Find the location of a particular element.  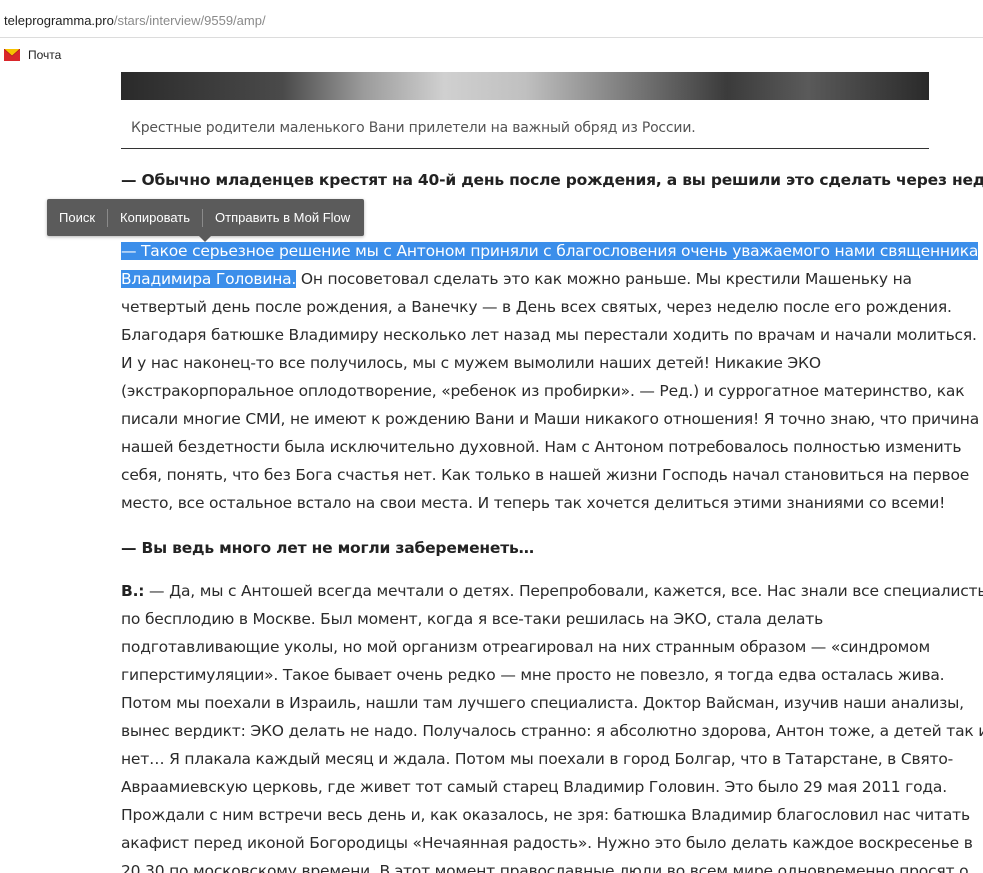

bookmark-mail: Почта is located at coordinates (32, 55).